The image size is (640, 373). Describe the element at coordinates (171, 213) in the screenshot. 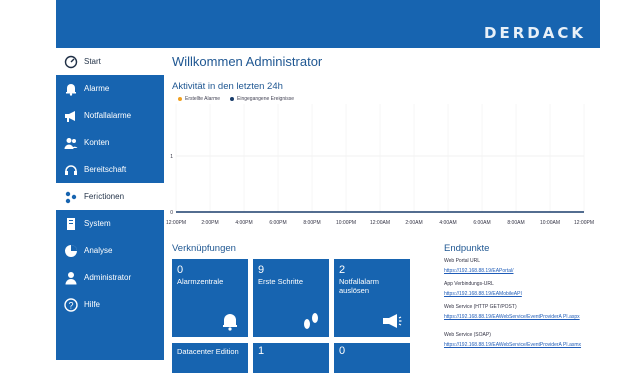

I see `y-tick-label: 0` at that location.